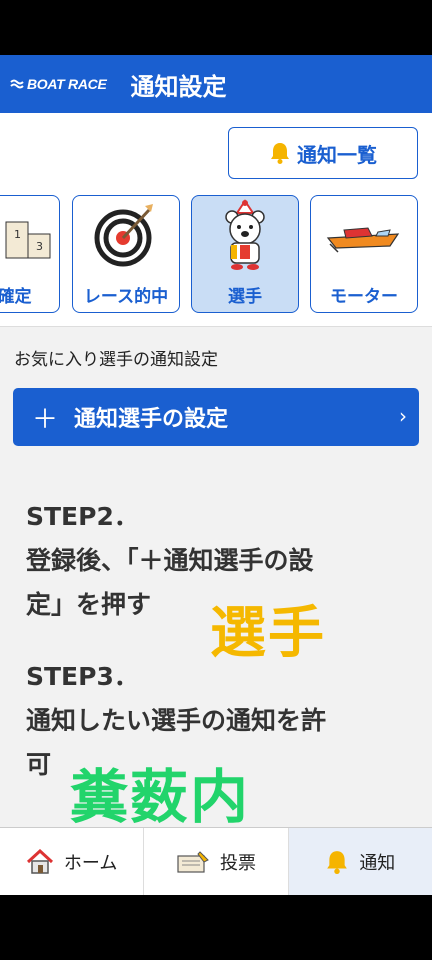  I want to click on tab-race-result-label: ス確定, so click(16, 296).